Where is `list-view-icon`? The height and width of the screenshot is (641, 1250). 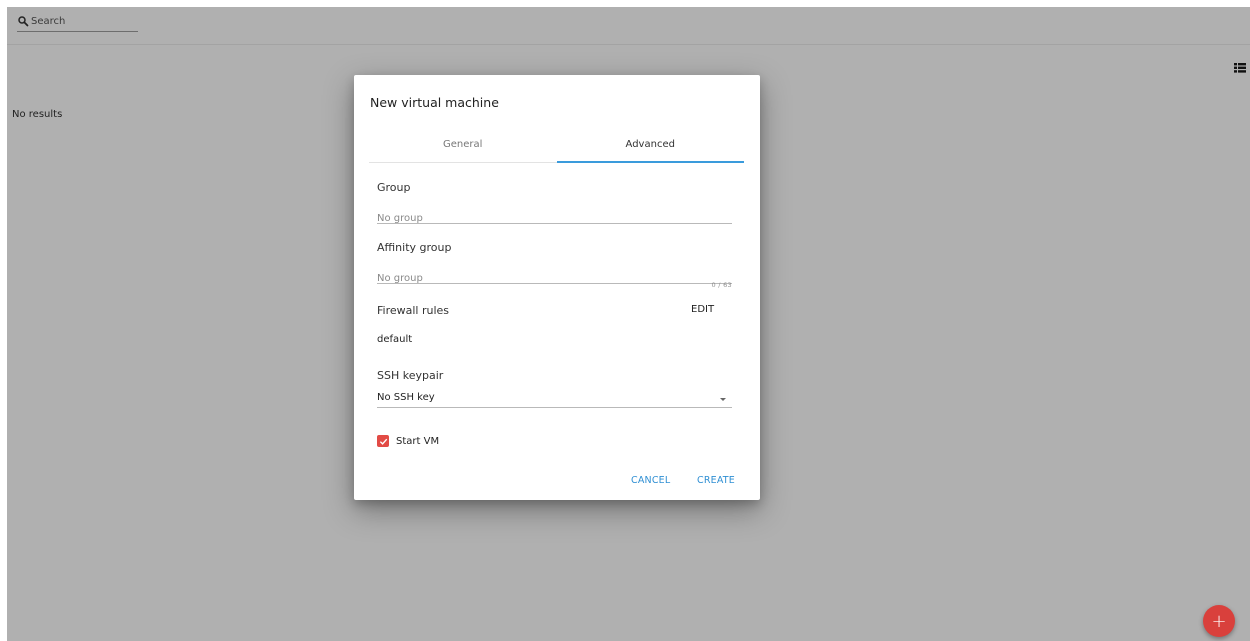
list-view-icon is located at coordinates (1240, 65).